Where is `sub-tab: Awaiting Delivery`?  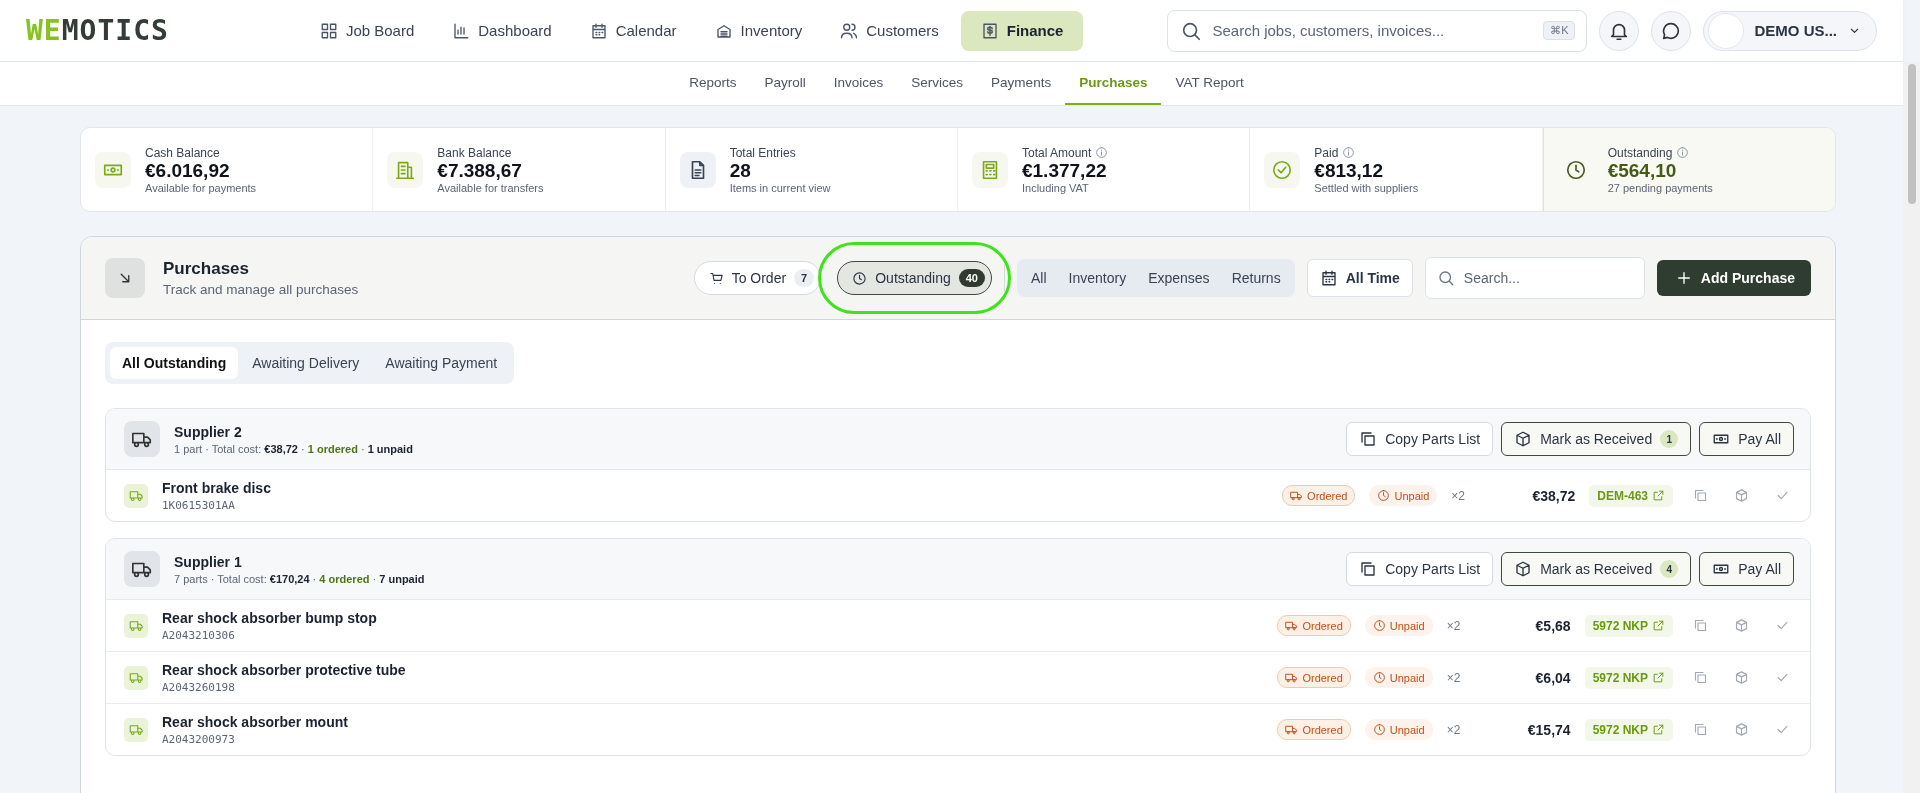
sub-tab: Awaiting Delivery is located at coordinates (306, 363).